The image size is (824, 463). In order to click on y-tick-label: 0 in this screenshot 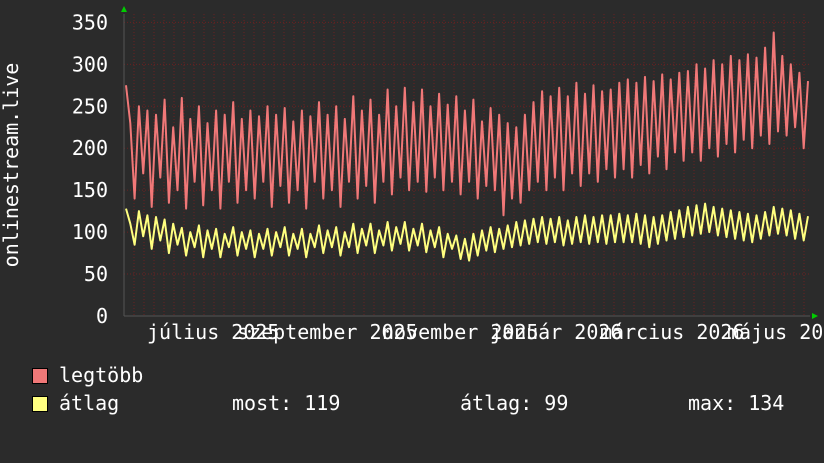, I will do `click(102, 316)`.